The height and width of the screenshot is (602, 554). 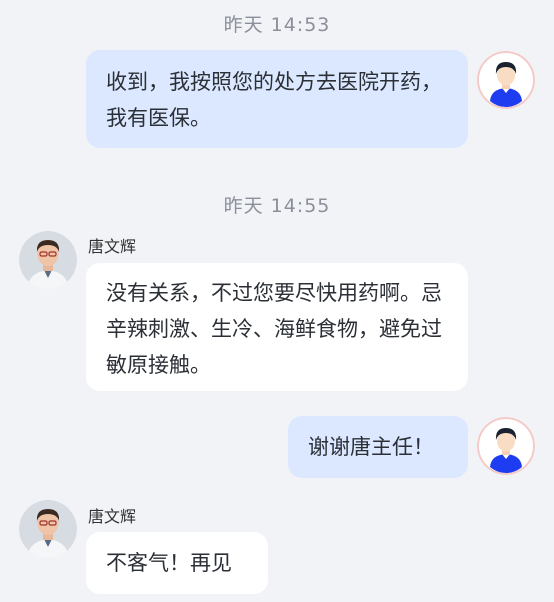 What do you see at coordinates (378, 447) in the screenshot?
I see `outgoing-message-bubble: 谢谢唐主任！` at bounding box center [378, 447].